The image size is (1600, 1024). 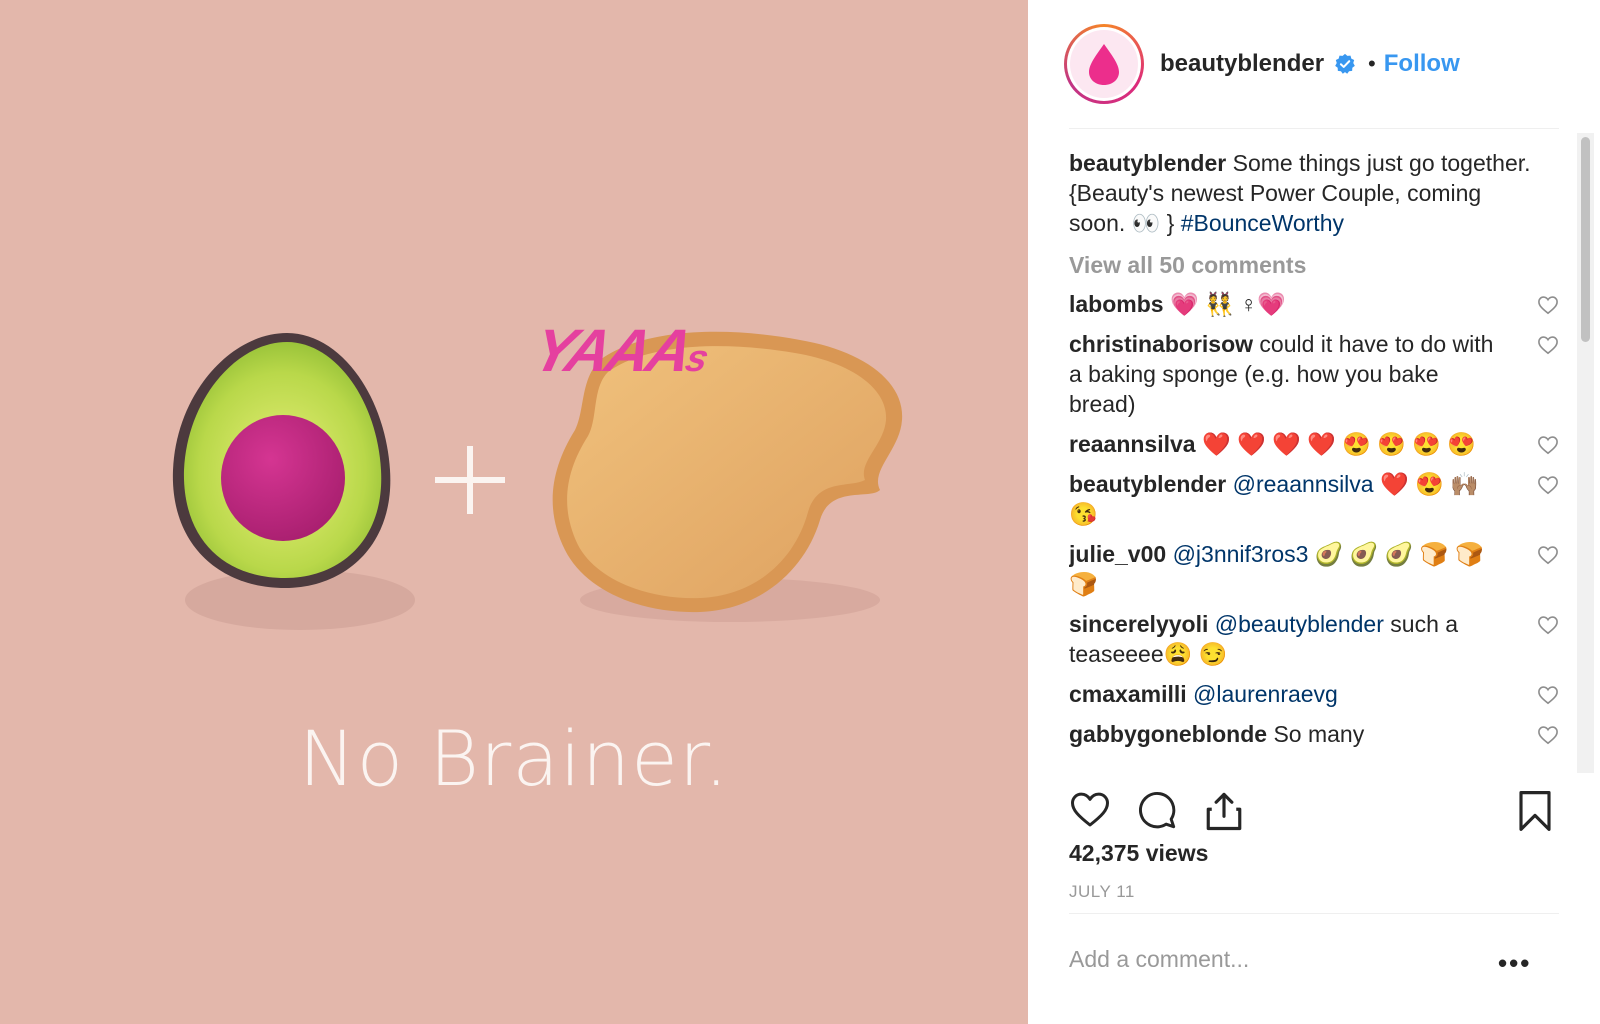 I want to click on scrollbar-thumb, so click(x=1585, y=239).